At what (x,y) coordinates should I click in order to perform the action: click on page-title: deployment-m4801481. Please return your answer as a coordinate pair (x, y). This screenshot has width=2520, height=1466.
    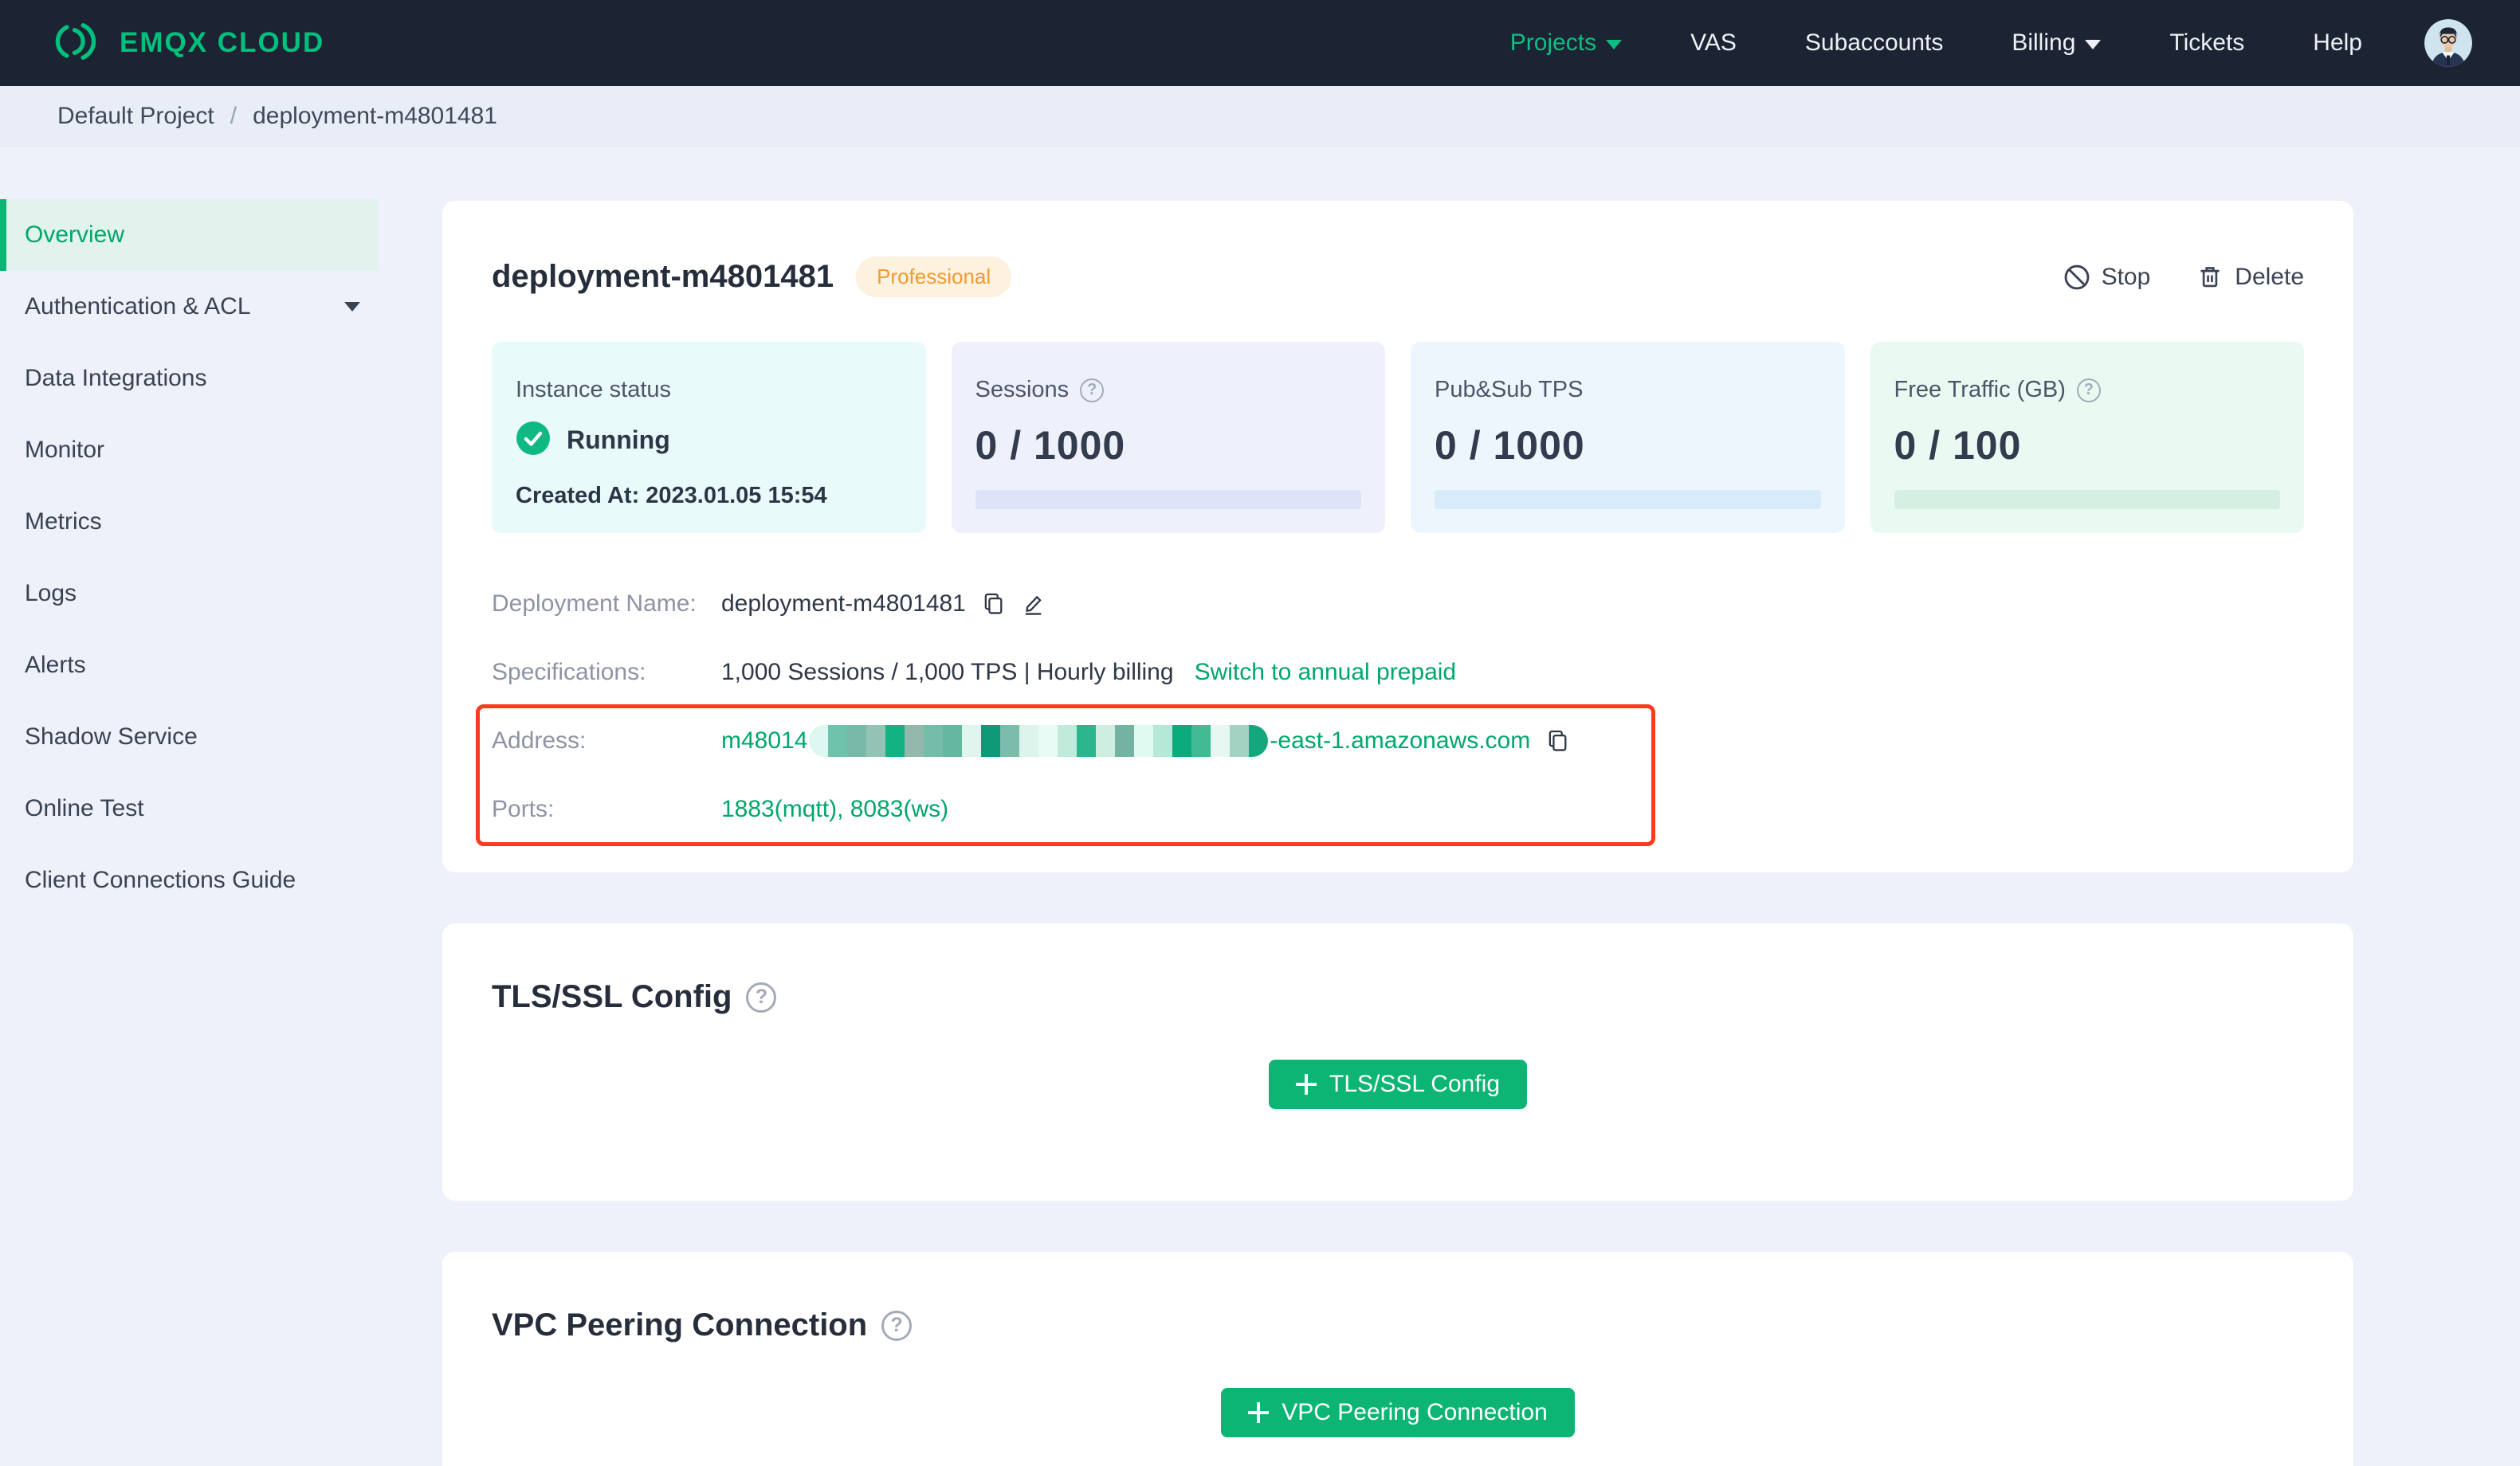
    Looking at the image, I should click on (663, 276).